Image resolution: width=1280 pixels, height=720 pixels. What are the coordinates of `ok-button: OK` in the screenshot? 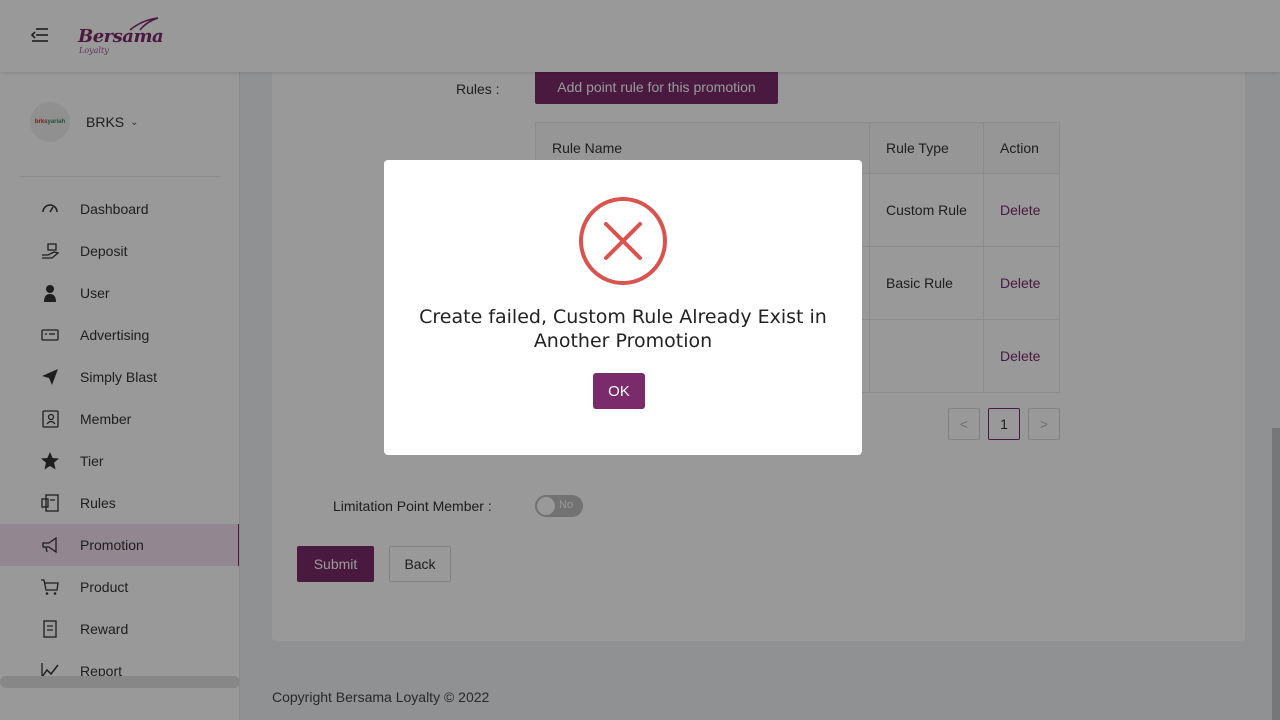 It's located at (619, 391).